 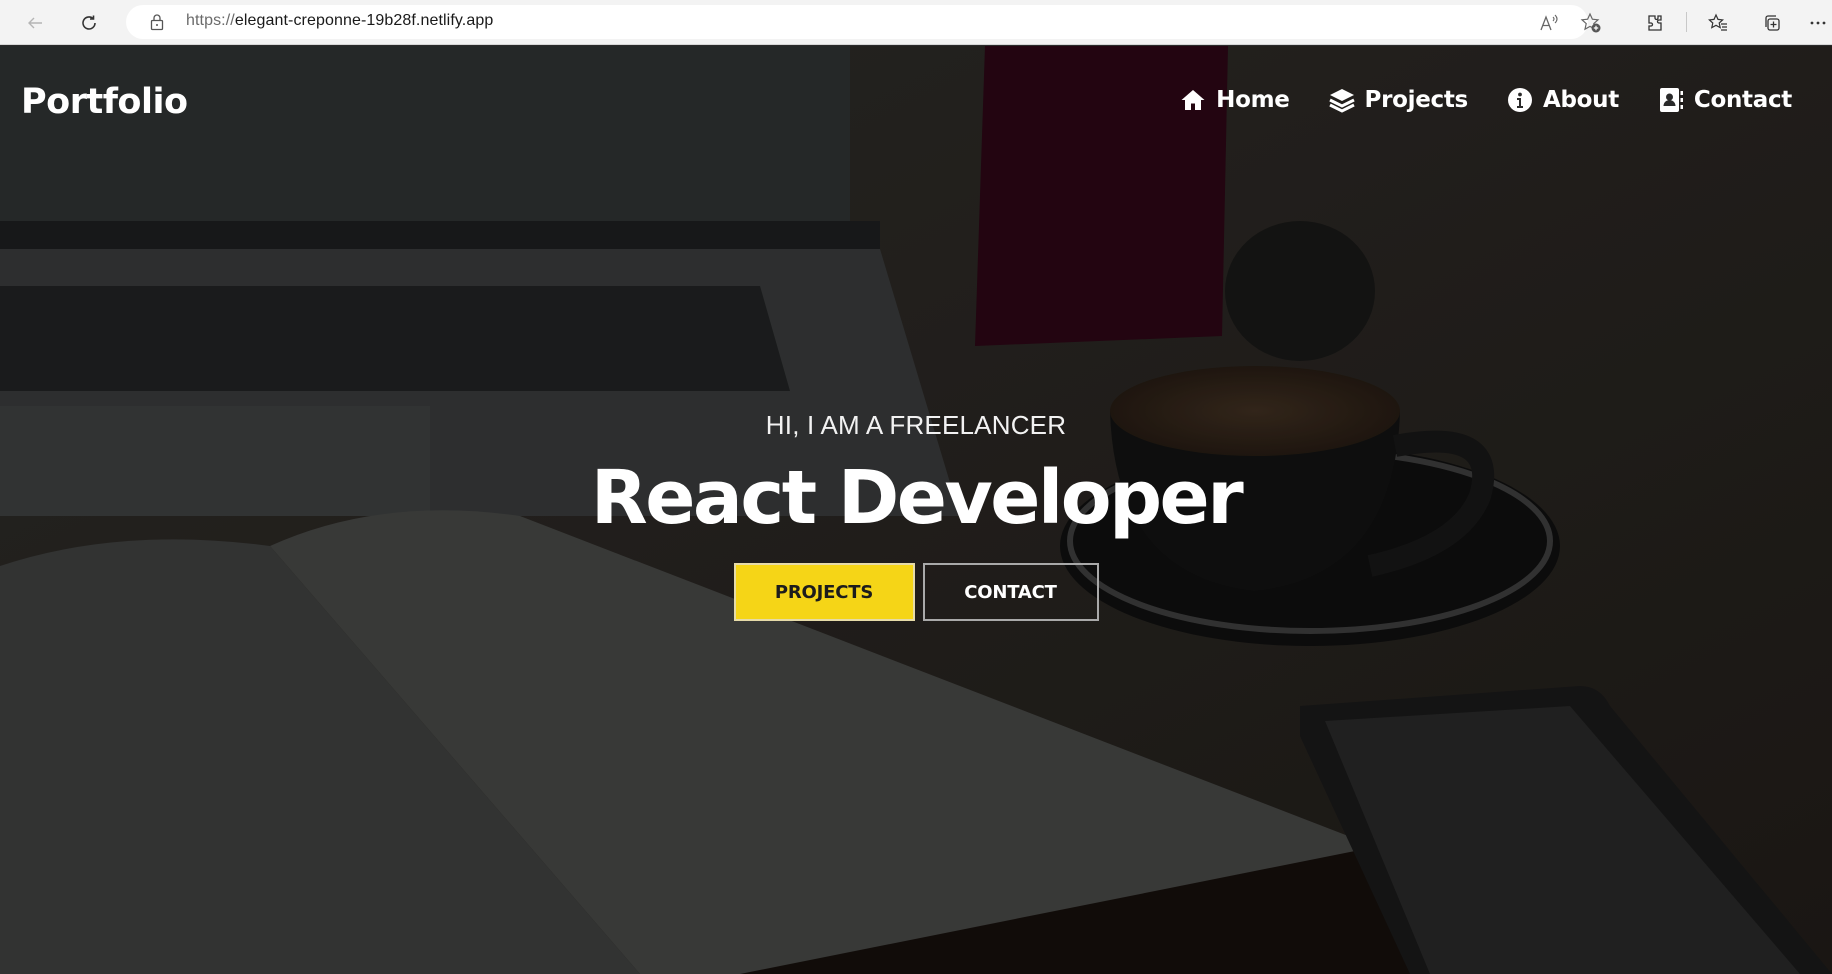 I want to click on nav-item-projects: Projects, so click(x=1398, y=100).